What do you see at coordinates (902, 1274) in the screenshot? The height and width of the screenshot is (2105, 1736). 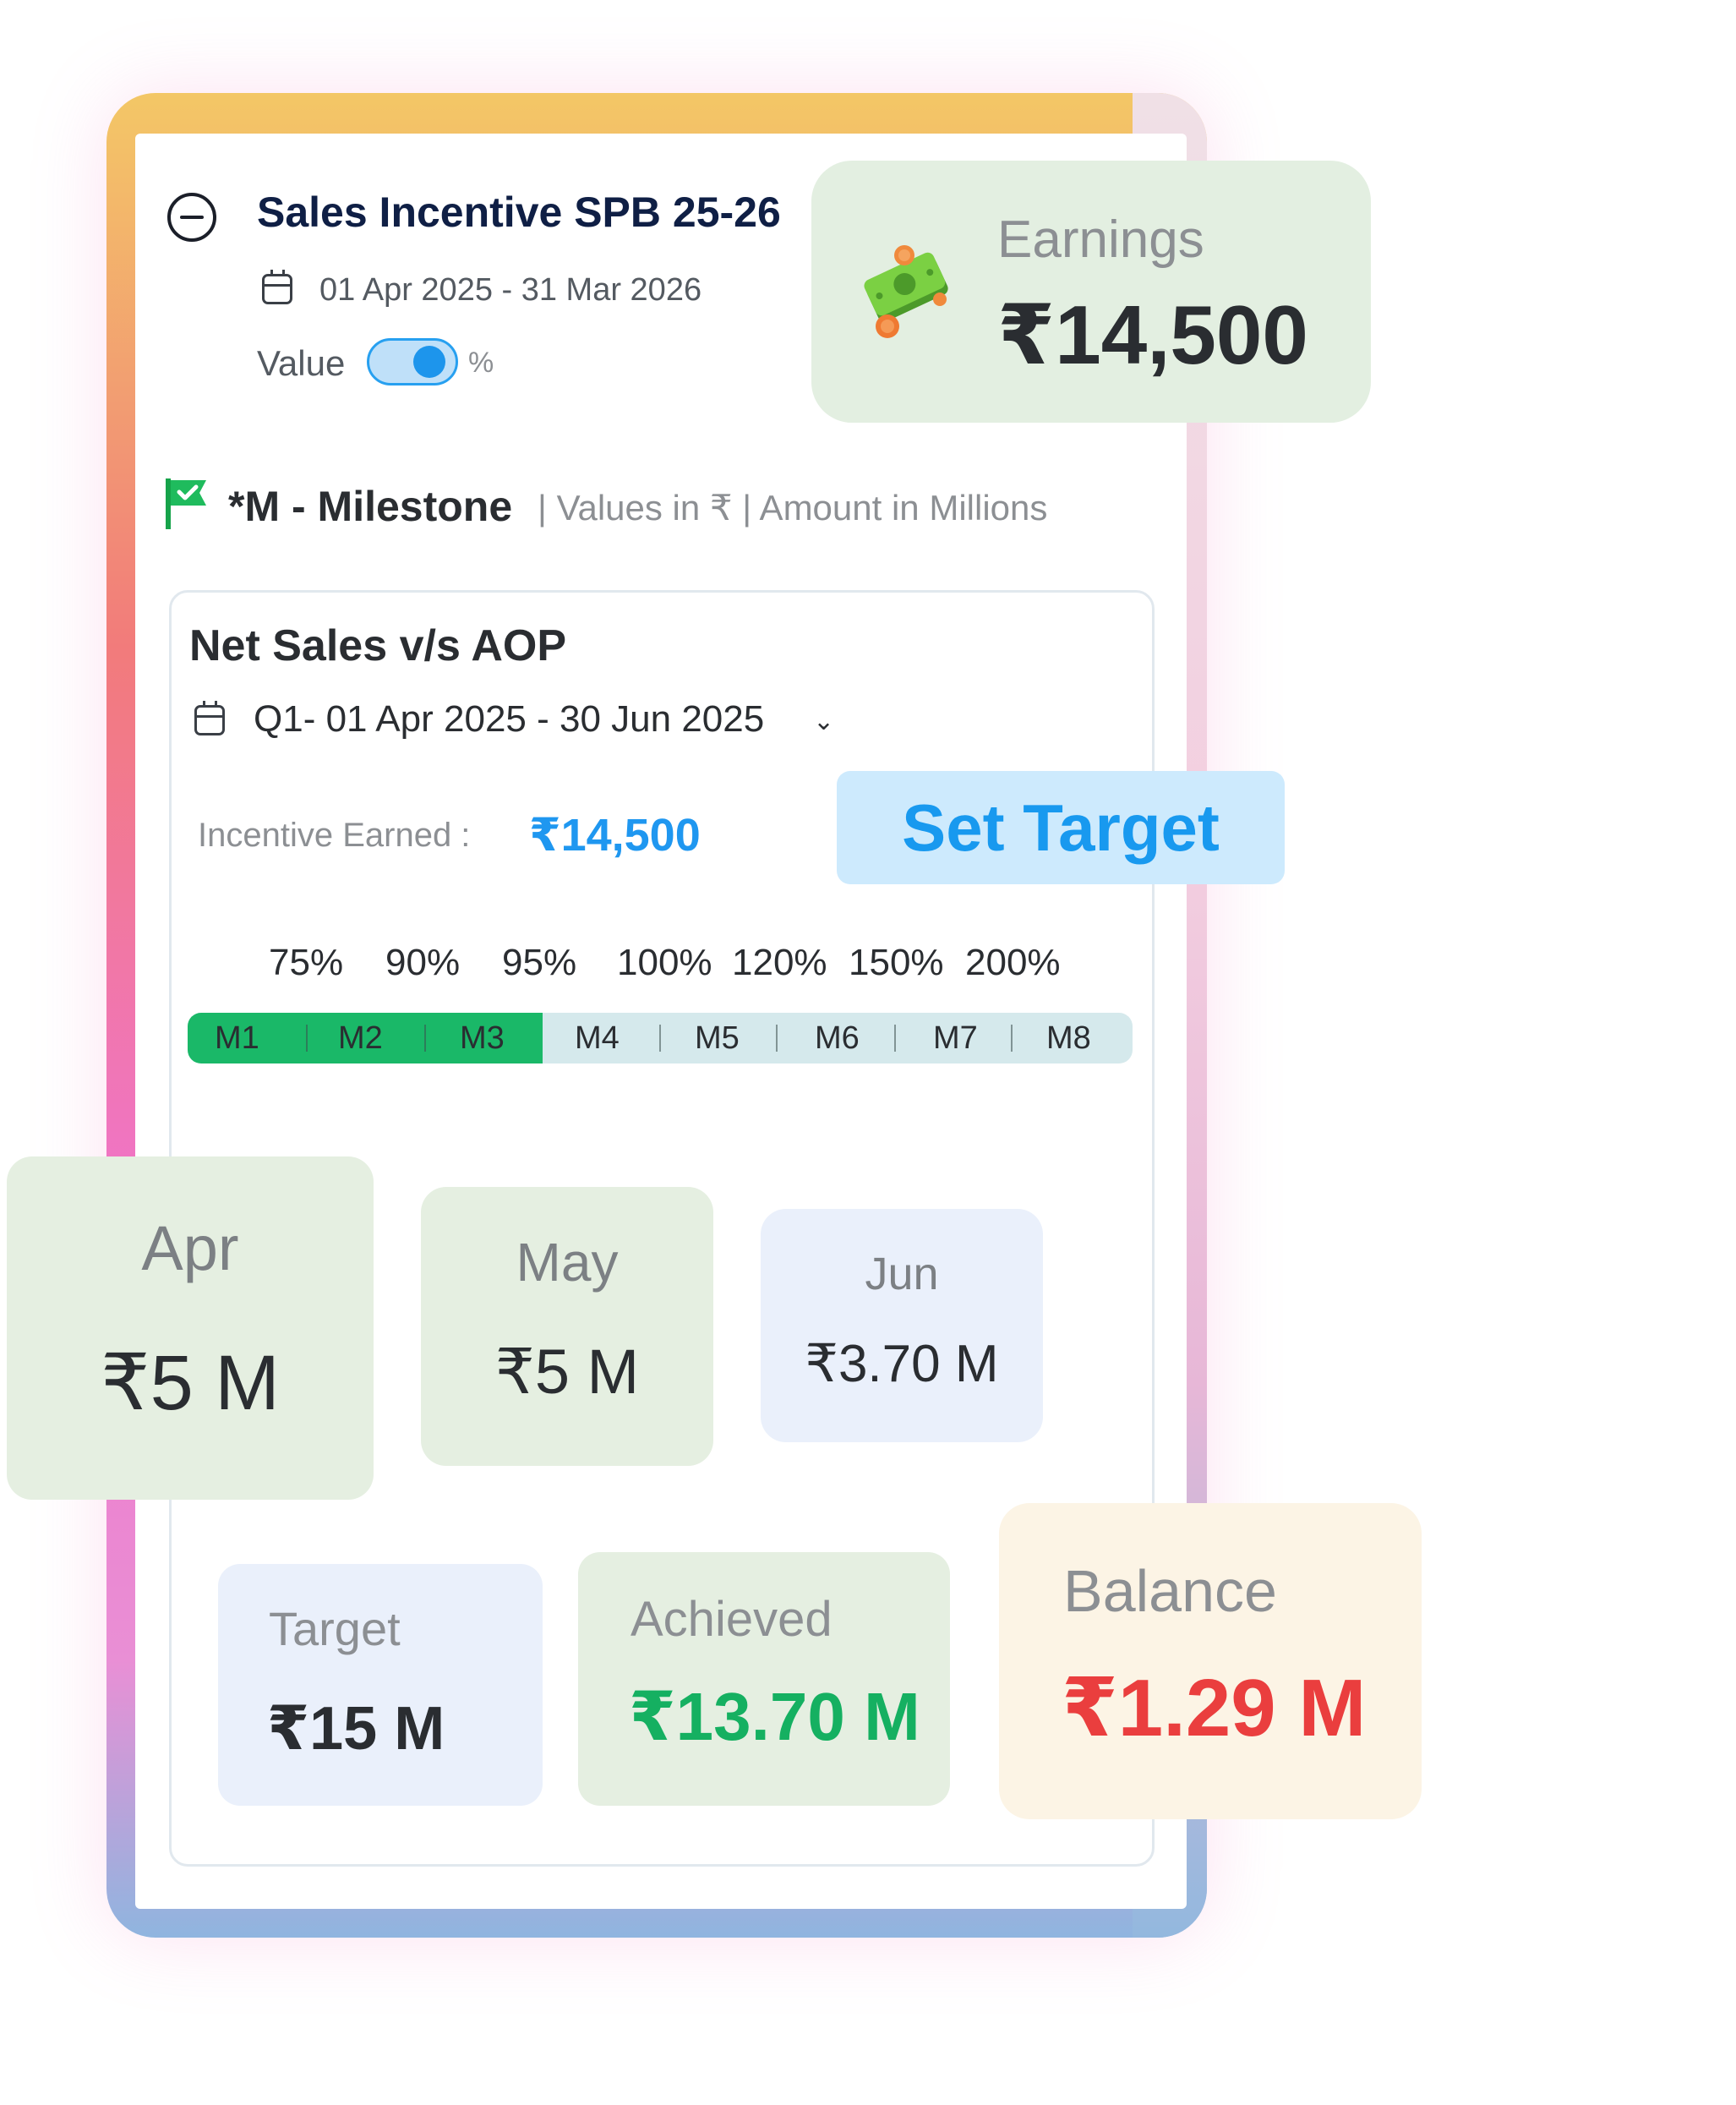 I see `month-name: Jun` at bounding box center [902, 1274].